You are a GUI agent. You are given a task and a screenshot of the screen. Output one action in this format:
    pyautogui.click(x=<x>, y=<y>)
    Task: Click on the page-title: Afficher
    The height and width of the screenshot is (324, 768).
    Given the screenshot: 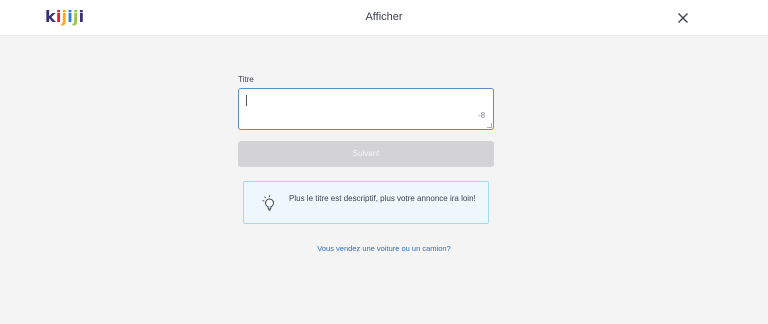 What is the action you would take?
    pyautogui.click(x=384, y=17)
    